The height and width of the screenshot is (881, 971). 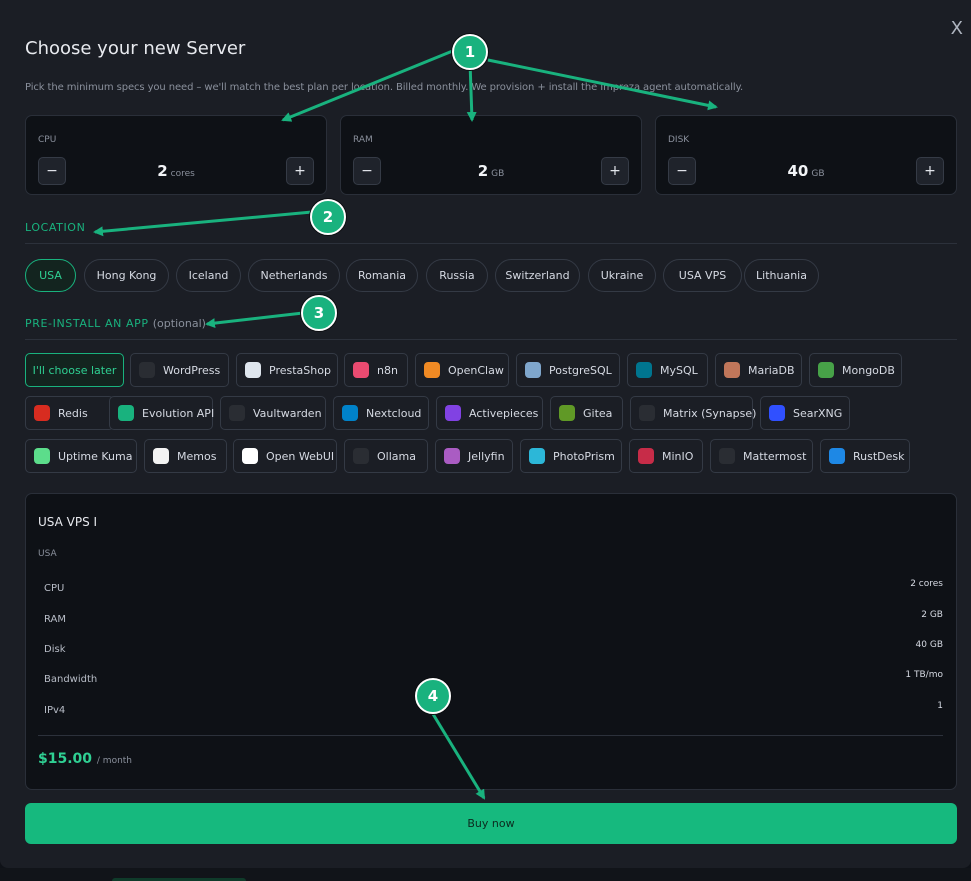 What do you see at coordinates (471, 91) in the screenshot?
I see `arrow-1-ram` at bounding box center [471, 91].